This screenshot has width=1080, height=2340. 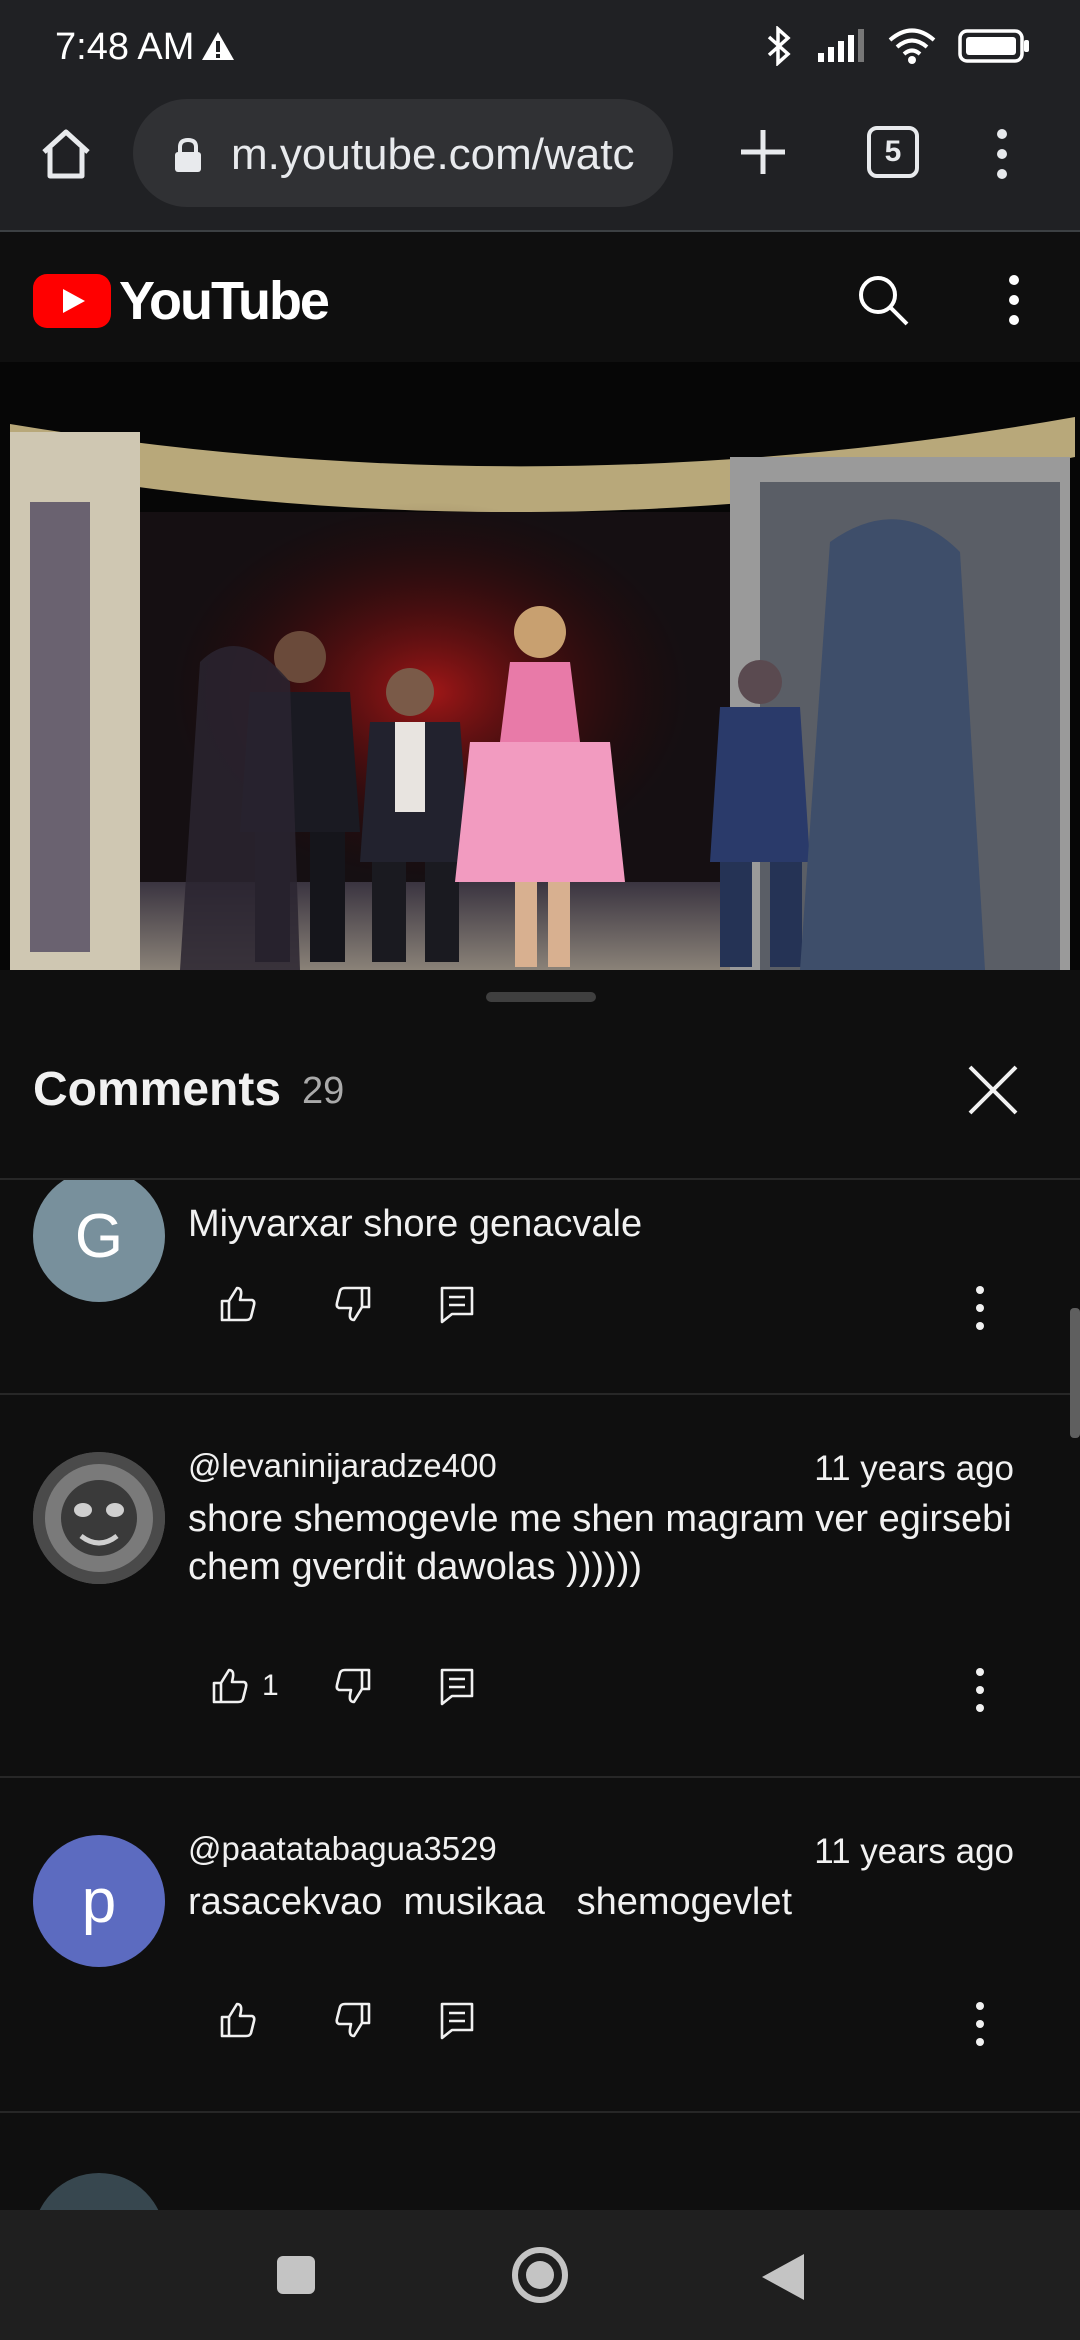 I want to click on comment-actions: 1, so click(x=603, y=1692).